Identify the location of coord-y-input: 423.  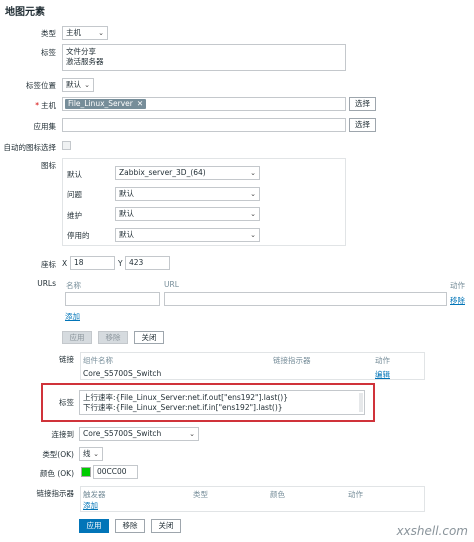
(147, 263).